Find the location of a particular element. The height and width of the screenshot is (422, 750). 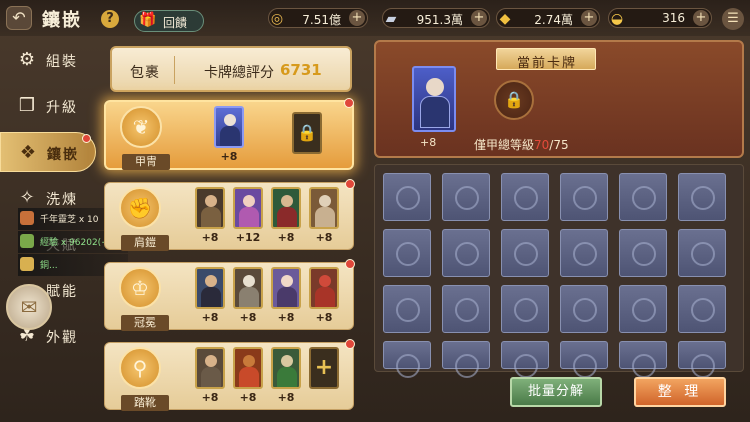

help-button: ? is located at coordinates (110, 19).